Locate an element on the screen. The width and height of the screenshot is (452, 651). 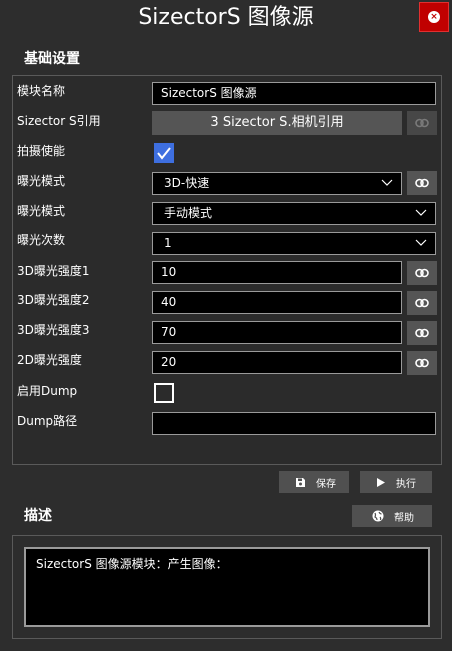
enable-dump-checkbox is located at coordinates (164, 393).